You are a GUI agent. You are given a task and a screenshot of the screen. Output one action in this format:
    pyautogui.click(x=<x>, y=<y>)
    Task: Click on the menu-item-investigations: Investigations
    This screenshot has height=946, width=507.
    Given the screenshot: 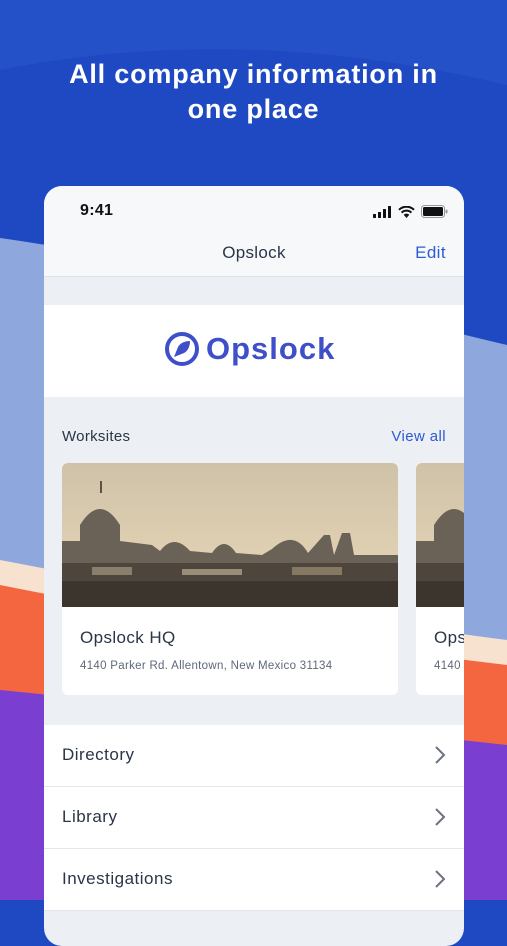 What is the action you would take?
    pyautogui.click(x=254, y=880)
    